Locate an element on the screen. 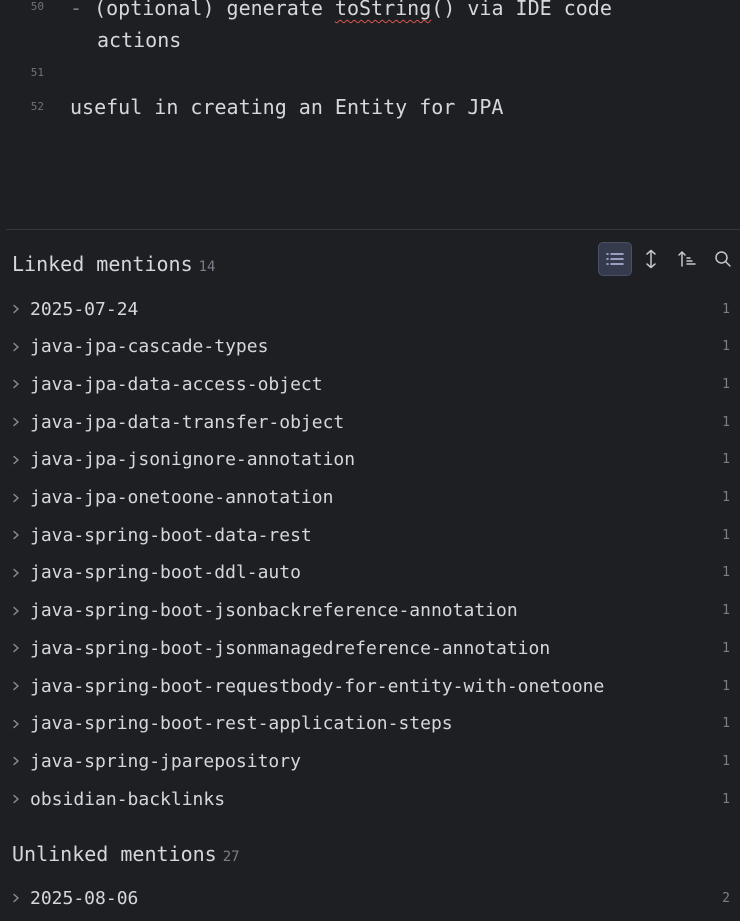 Image resolution: width=740 pixels, height=921 pixels. mention-file-name: java-spring-jparepository is located at coordinates (370, 761).